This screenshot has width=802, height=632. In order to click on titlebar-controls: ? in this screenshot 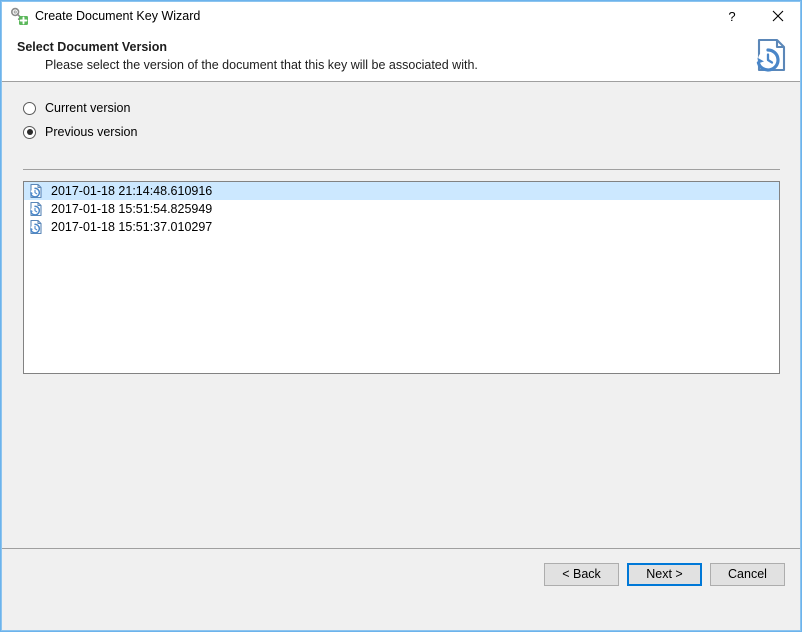, I will do `click(755, 16)`.